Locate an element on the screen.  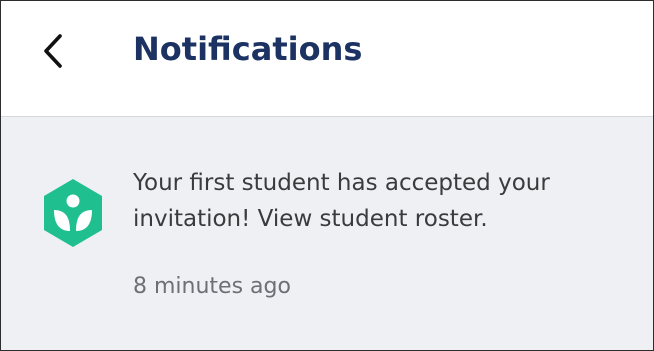
notification-timestamp: 8 minutes ago is located at coordinates (212, 286).